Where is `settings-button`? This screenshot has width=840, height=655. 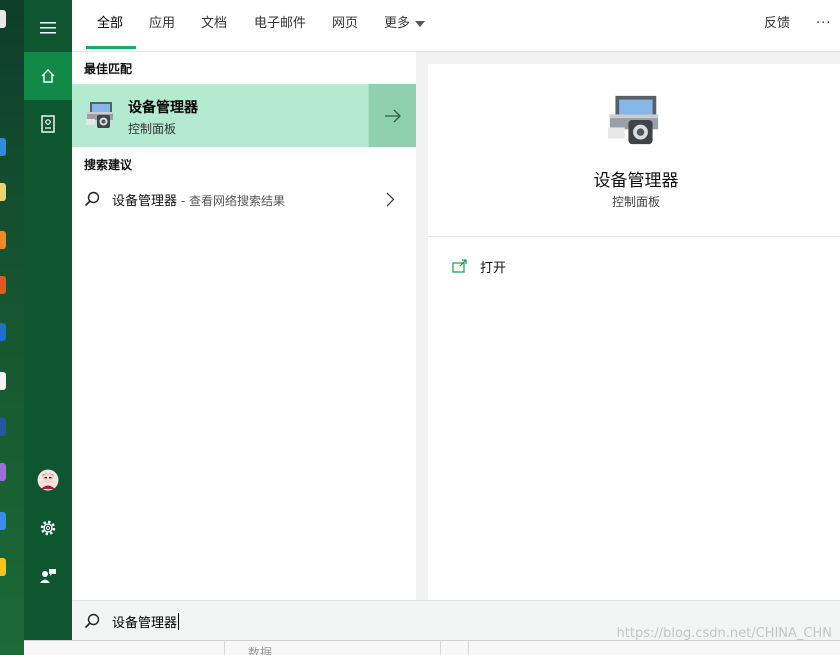
settings-button is located at coordinates (48, 528).